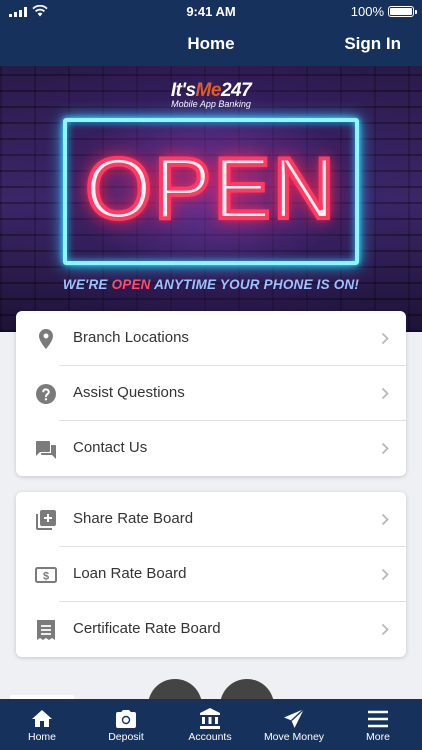  Describe the element at coordinates (208, 90) in the screenshot. I see `logo-text-me: Me` at that location.